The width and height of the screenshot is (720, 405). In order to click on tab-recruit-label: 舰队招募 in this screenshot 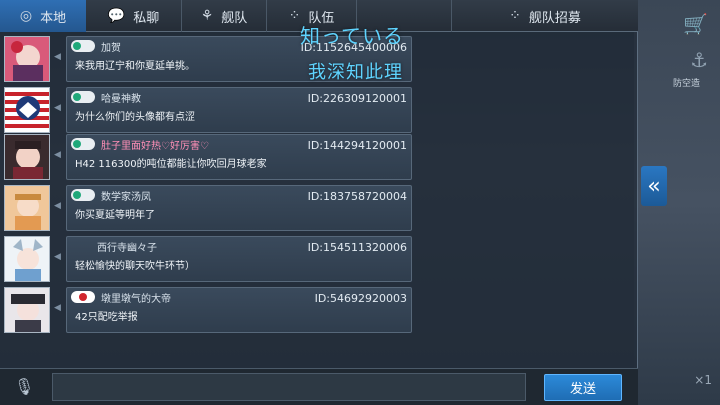, I will do `click(554, 18)`.